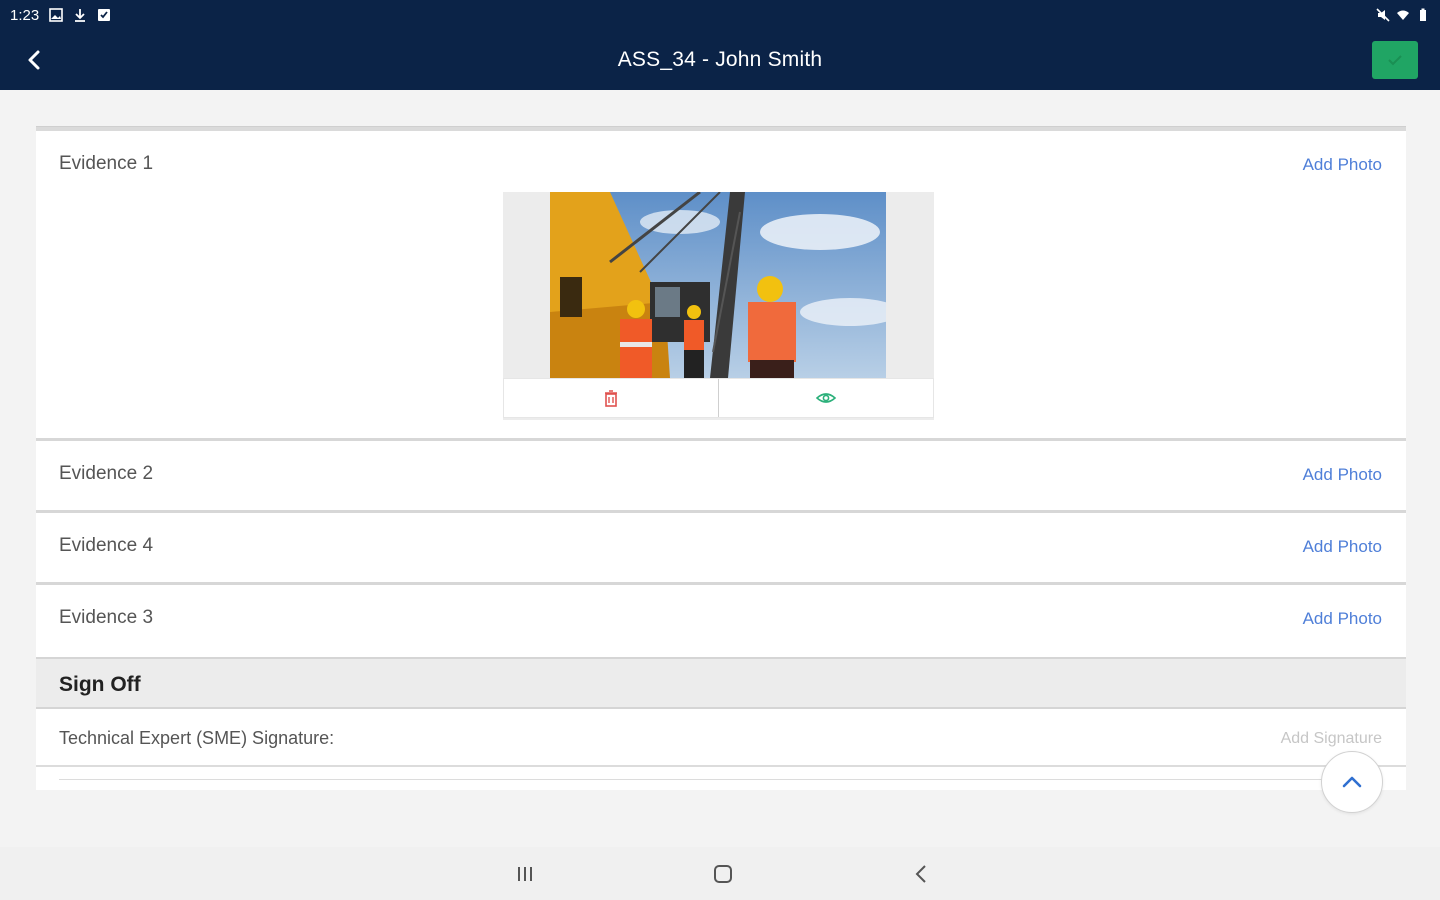  What do you see at coordinates (100, 684) in the screenshot?
I see `section-title: Sign Off` at bounding box center [100, 684].